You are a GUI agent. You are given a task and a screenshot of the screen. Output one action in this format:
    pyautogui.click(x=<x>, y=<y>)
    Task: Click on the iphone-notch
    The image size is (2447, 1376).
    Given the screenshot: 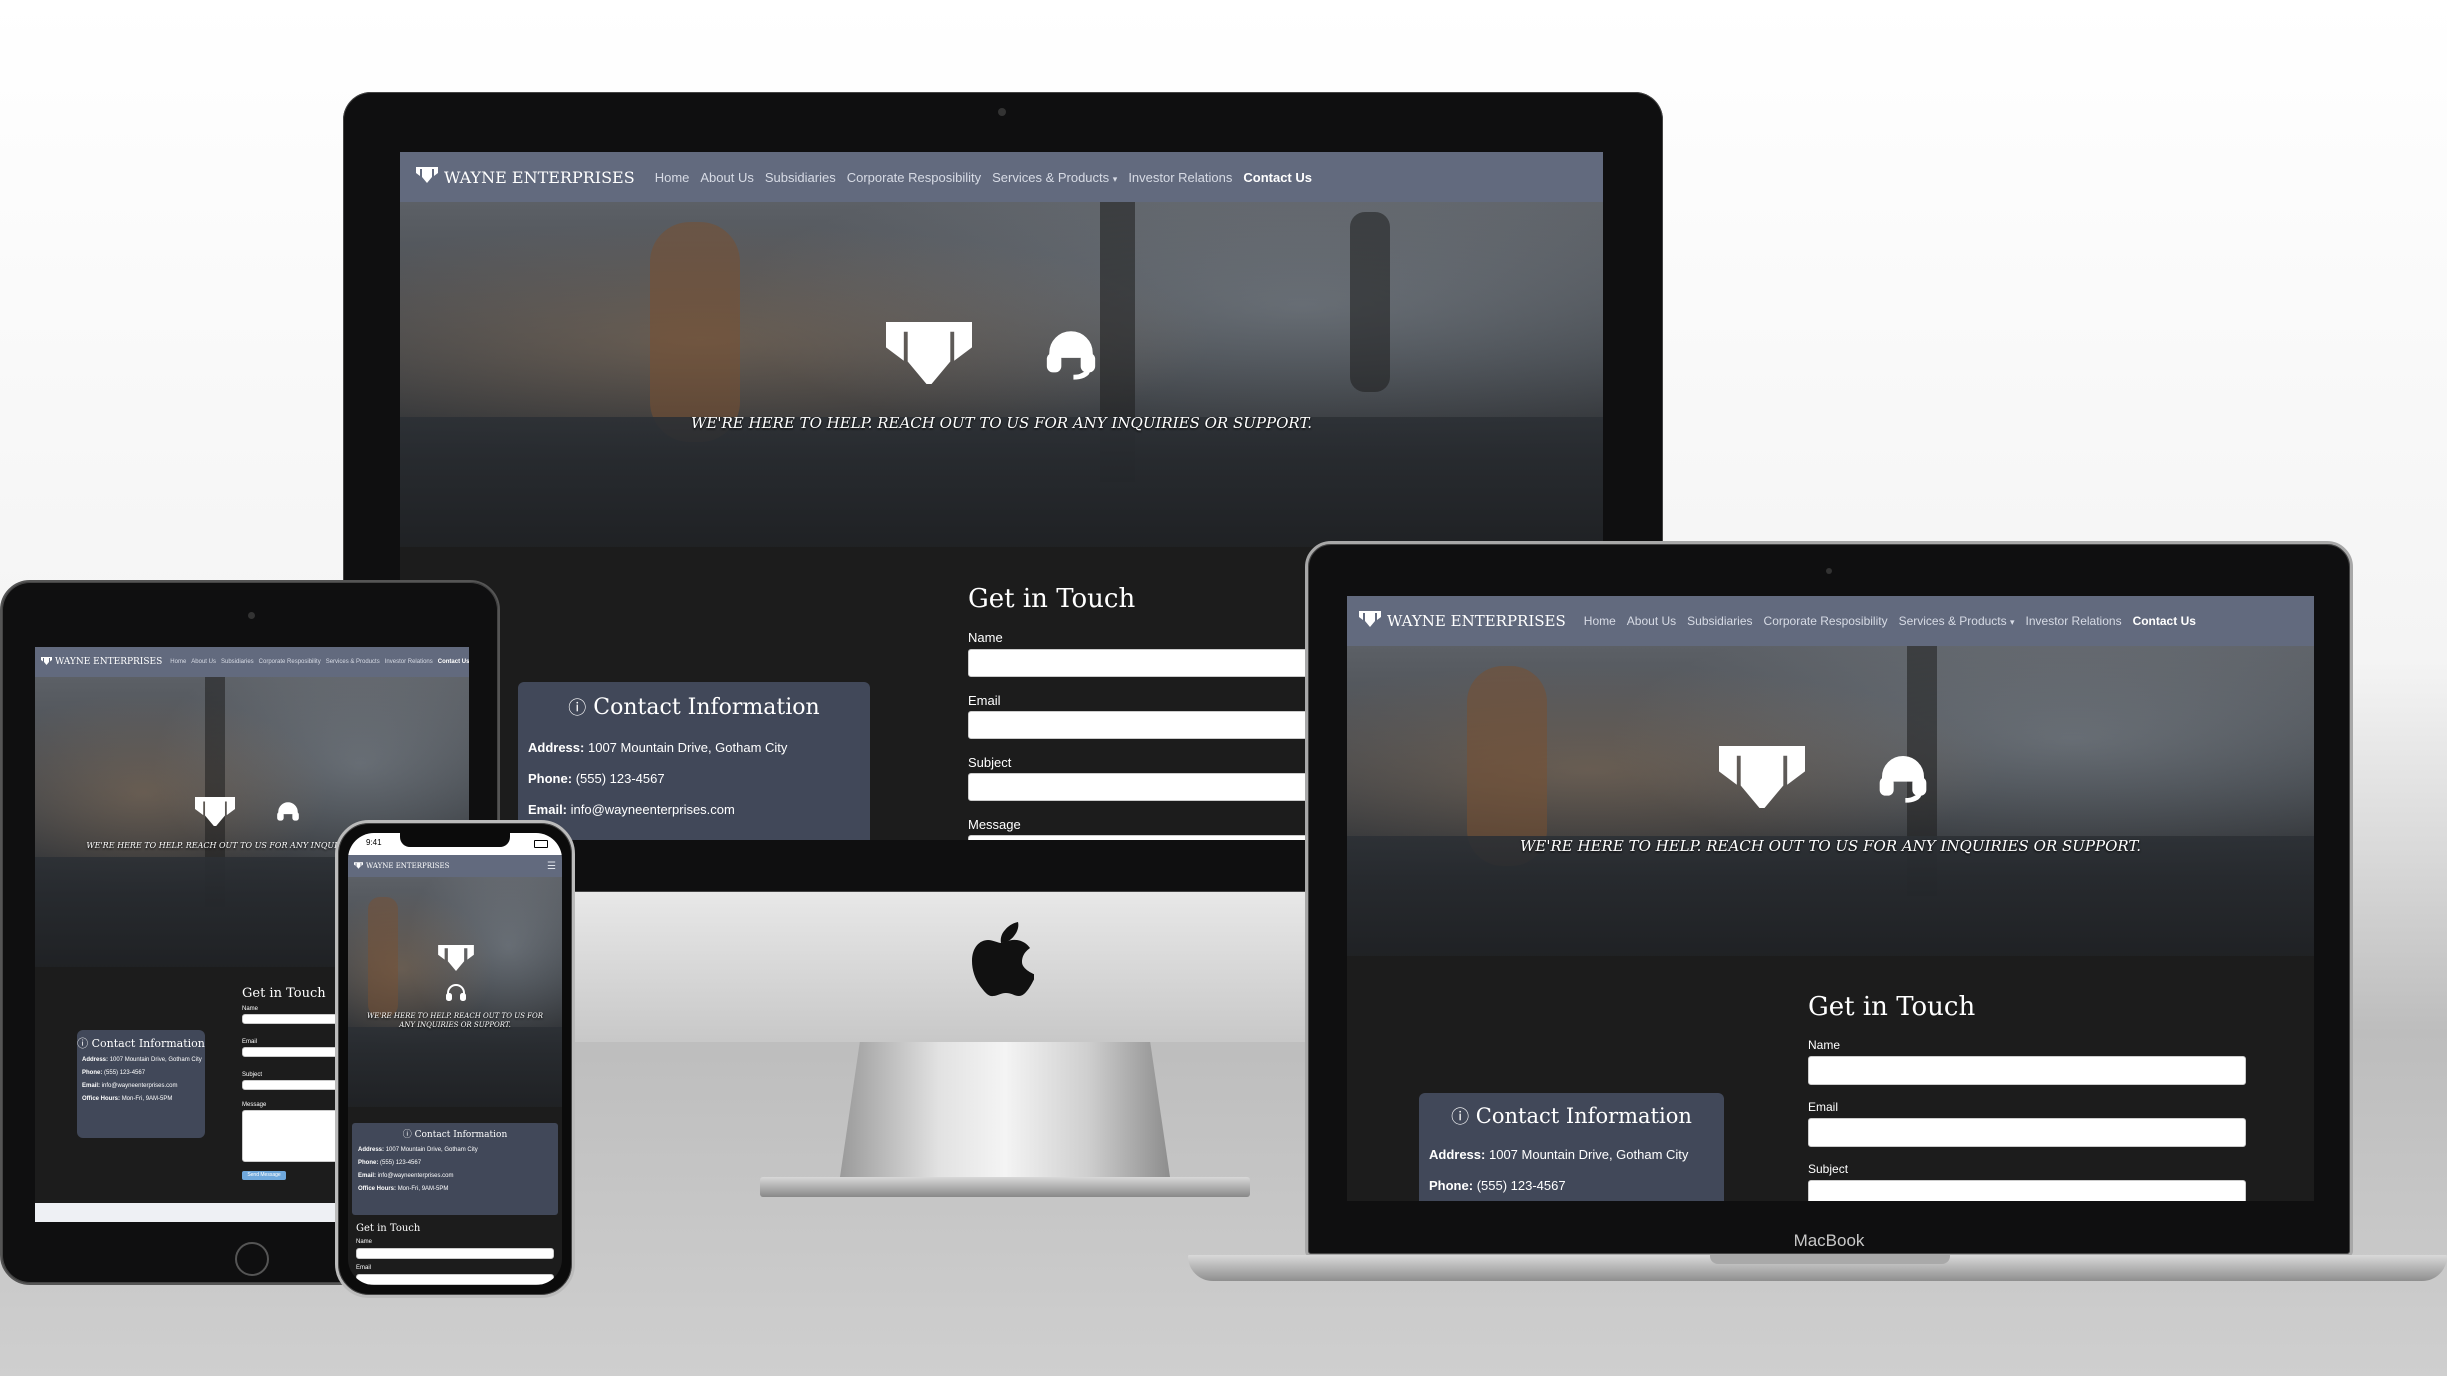 What is the action you would take?
    pyautogui.click(x=455, y=840)
    